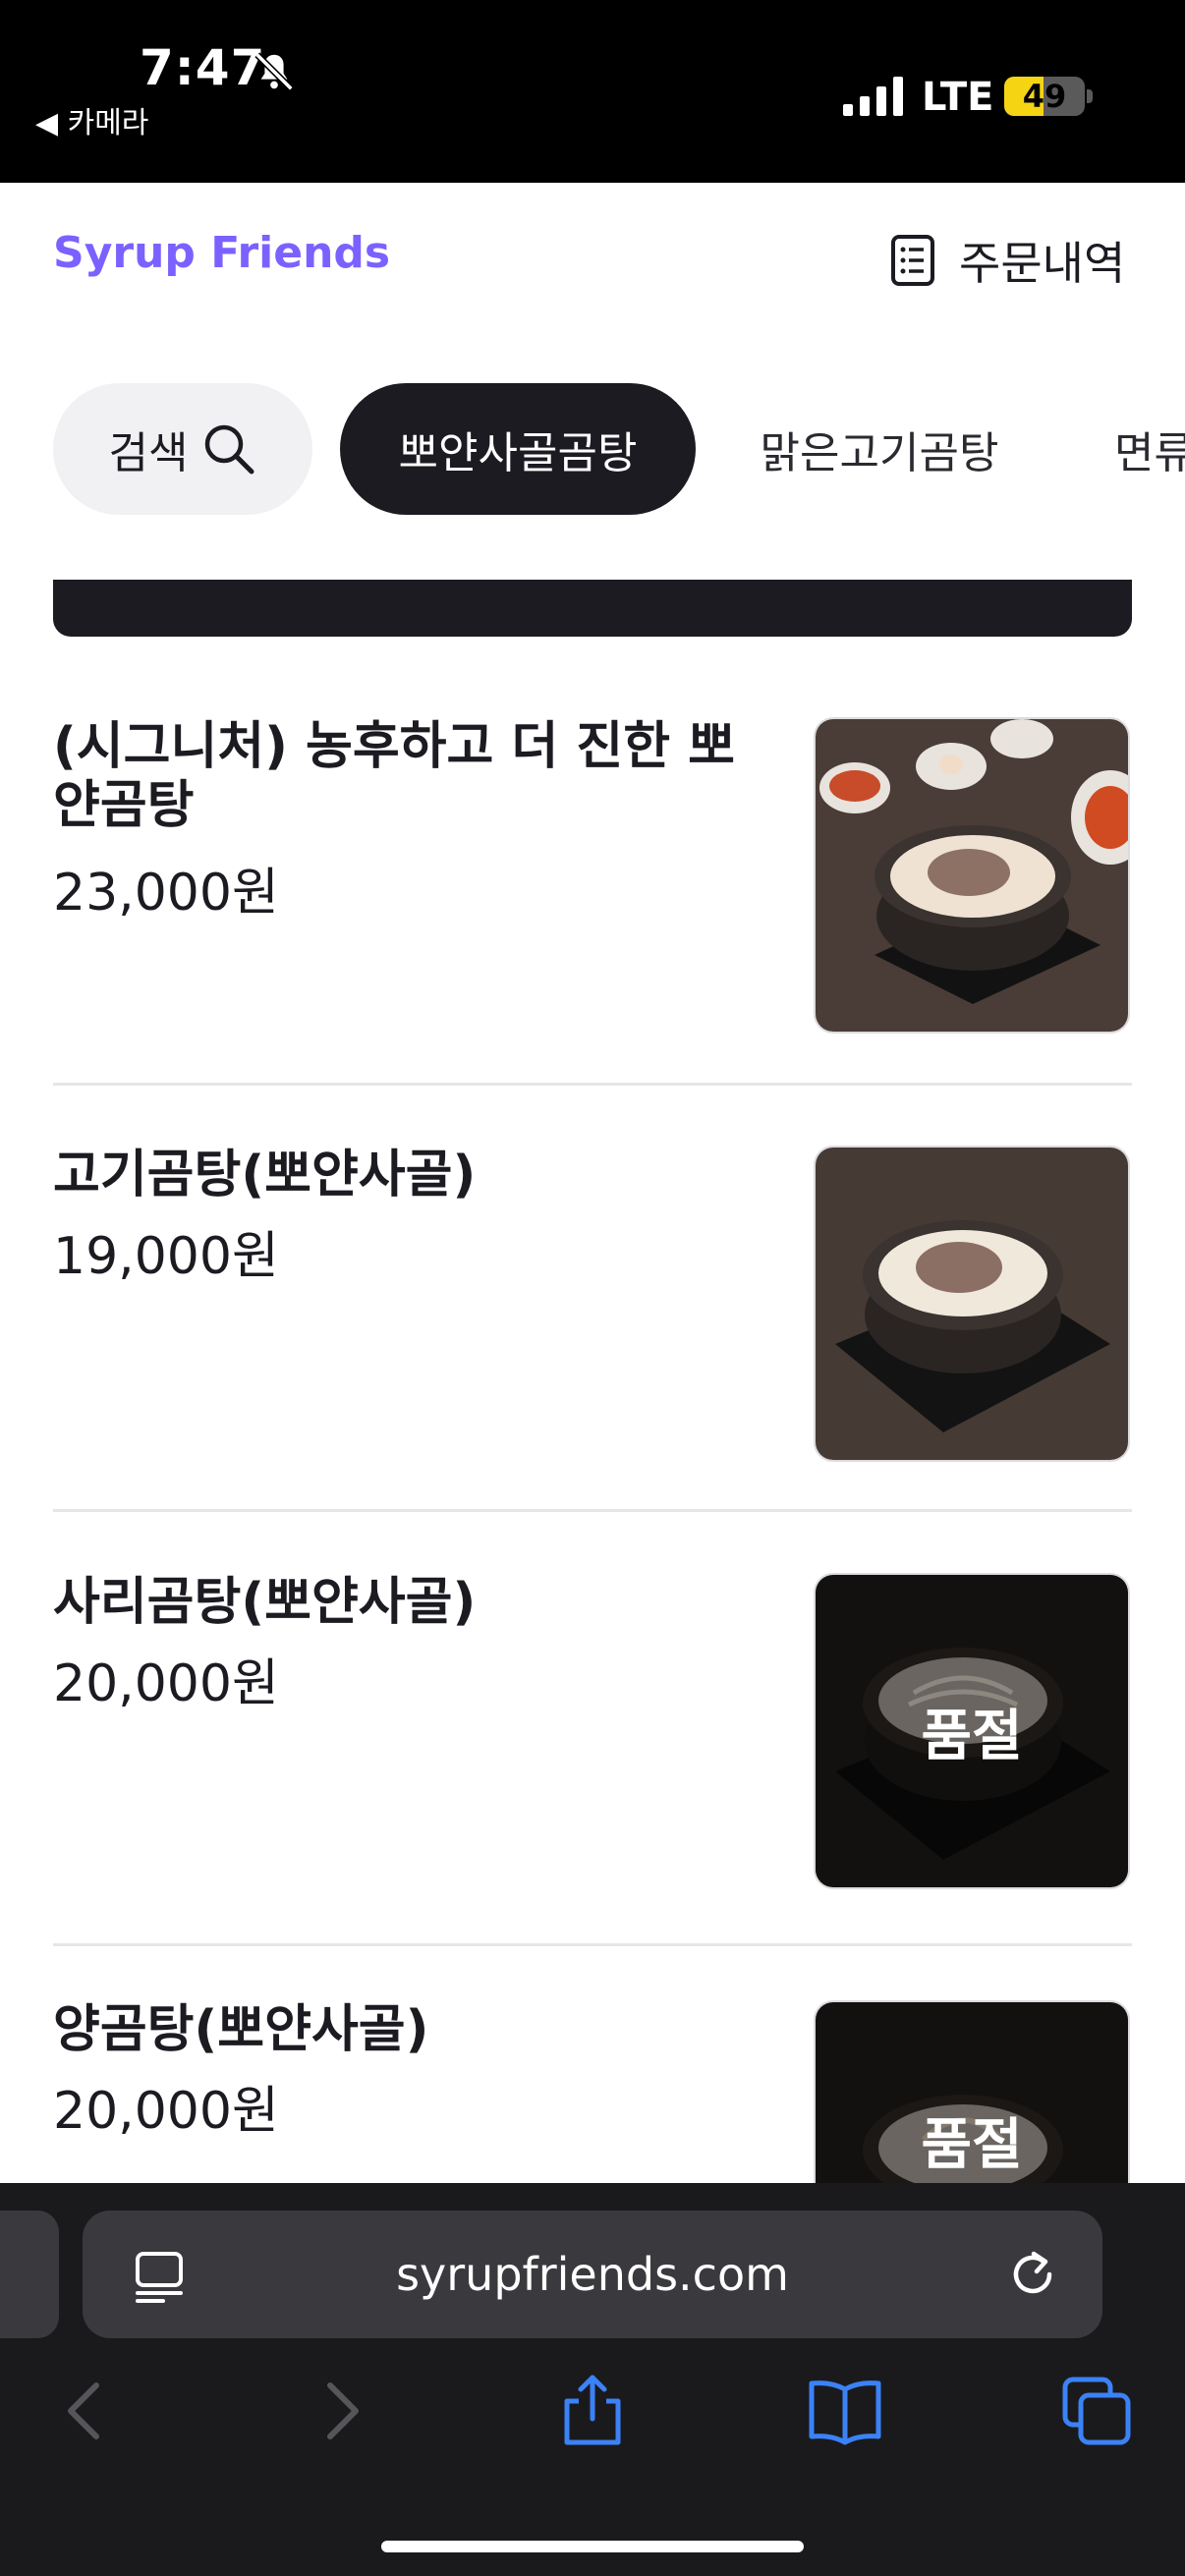 This screenshot has width=1185, height=2576. What do you see at coordinates (845, 2411) in the screenshot?
I see `bookmarks-icon` at bounding box center [845, 2411].